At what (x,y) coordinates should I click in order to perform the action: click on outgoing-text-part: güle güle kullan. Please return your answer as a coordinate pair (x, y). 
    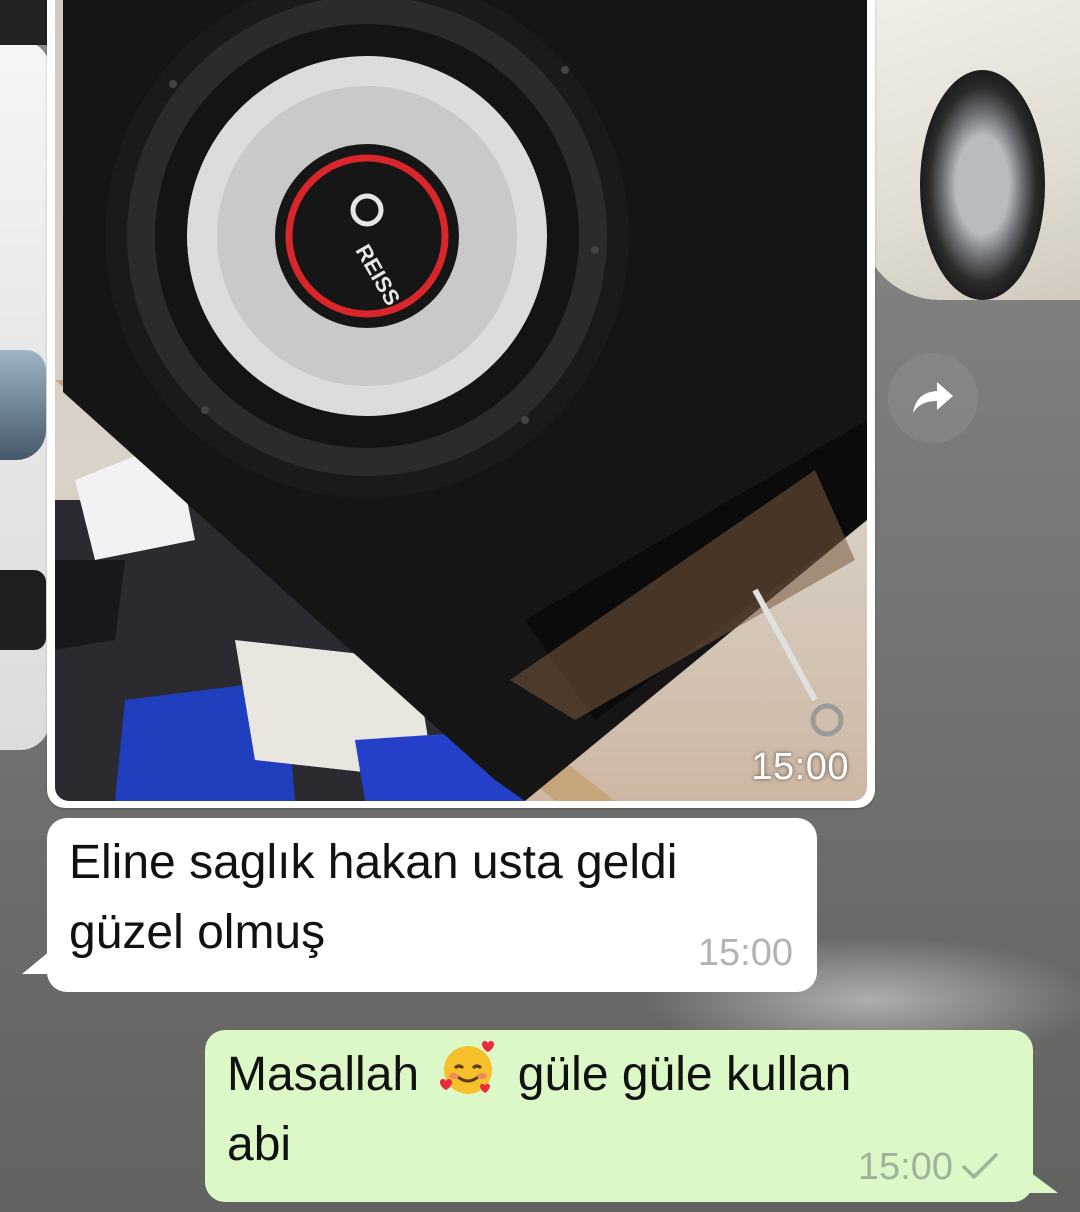
    Looking at the image, I should click on (684, 1074).